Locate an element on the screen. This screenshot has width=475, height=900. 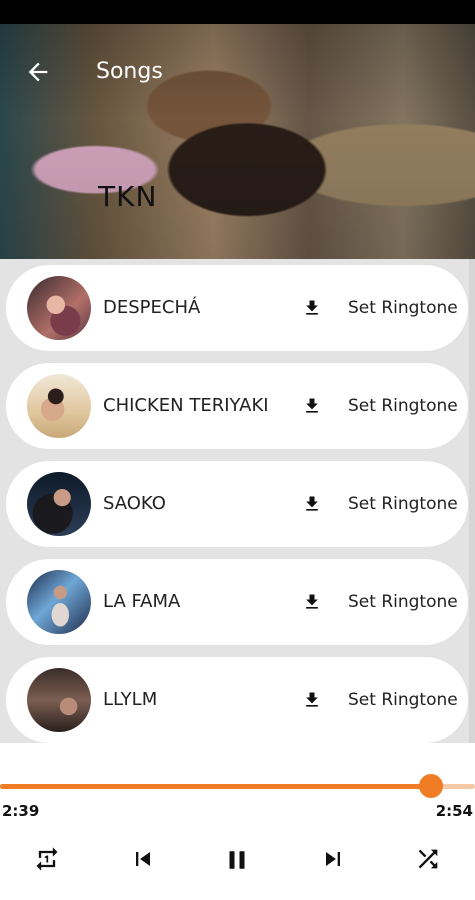
list-item: DESPECHÁ Set Ringtone is located at coordinates (237, 308).